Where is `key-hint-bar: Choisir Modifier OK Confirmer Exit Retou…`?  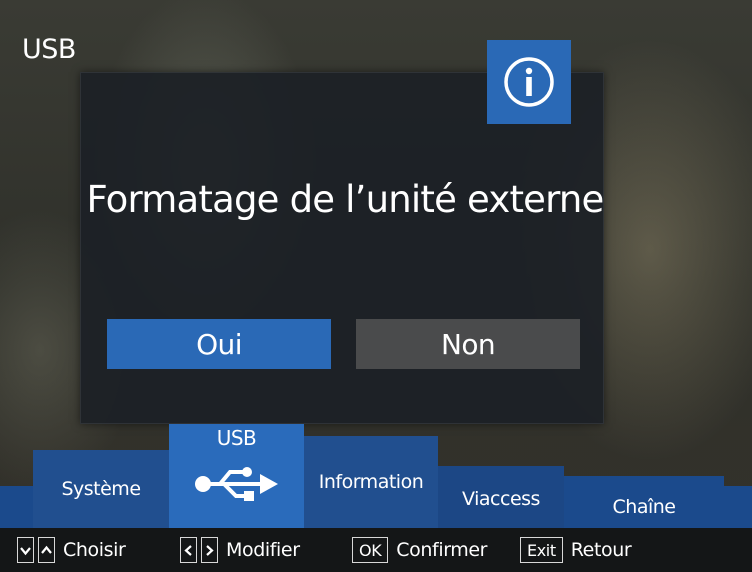 key-hint-bar: Choisir Modifier OK Confirmer Exit Retou… is located at coordinates (376, 550).